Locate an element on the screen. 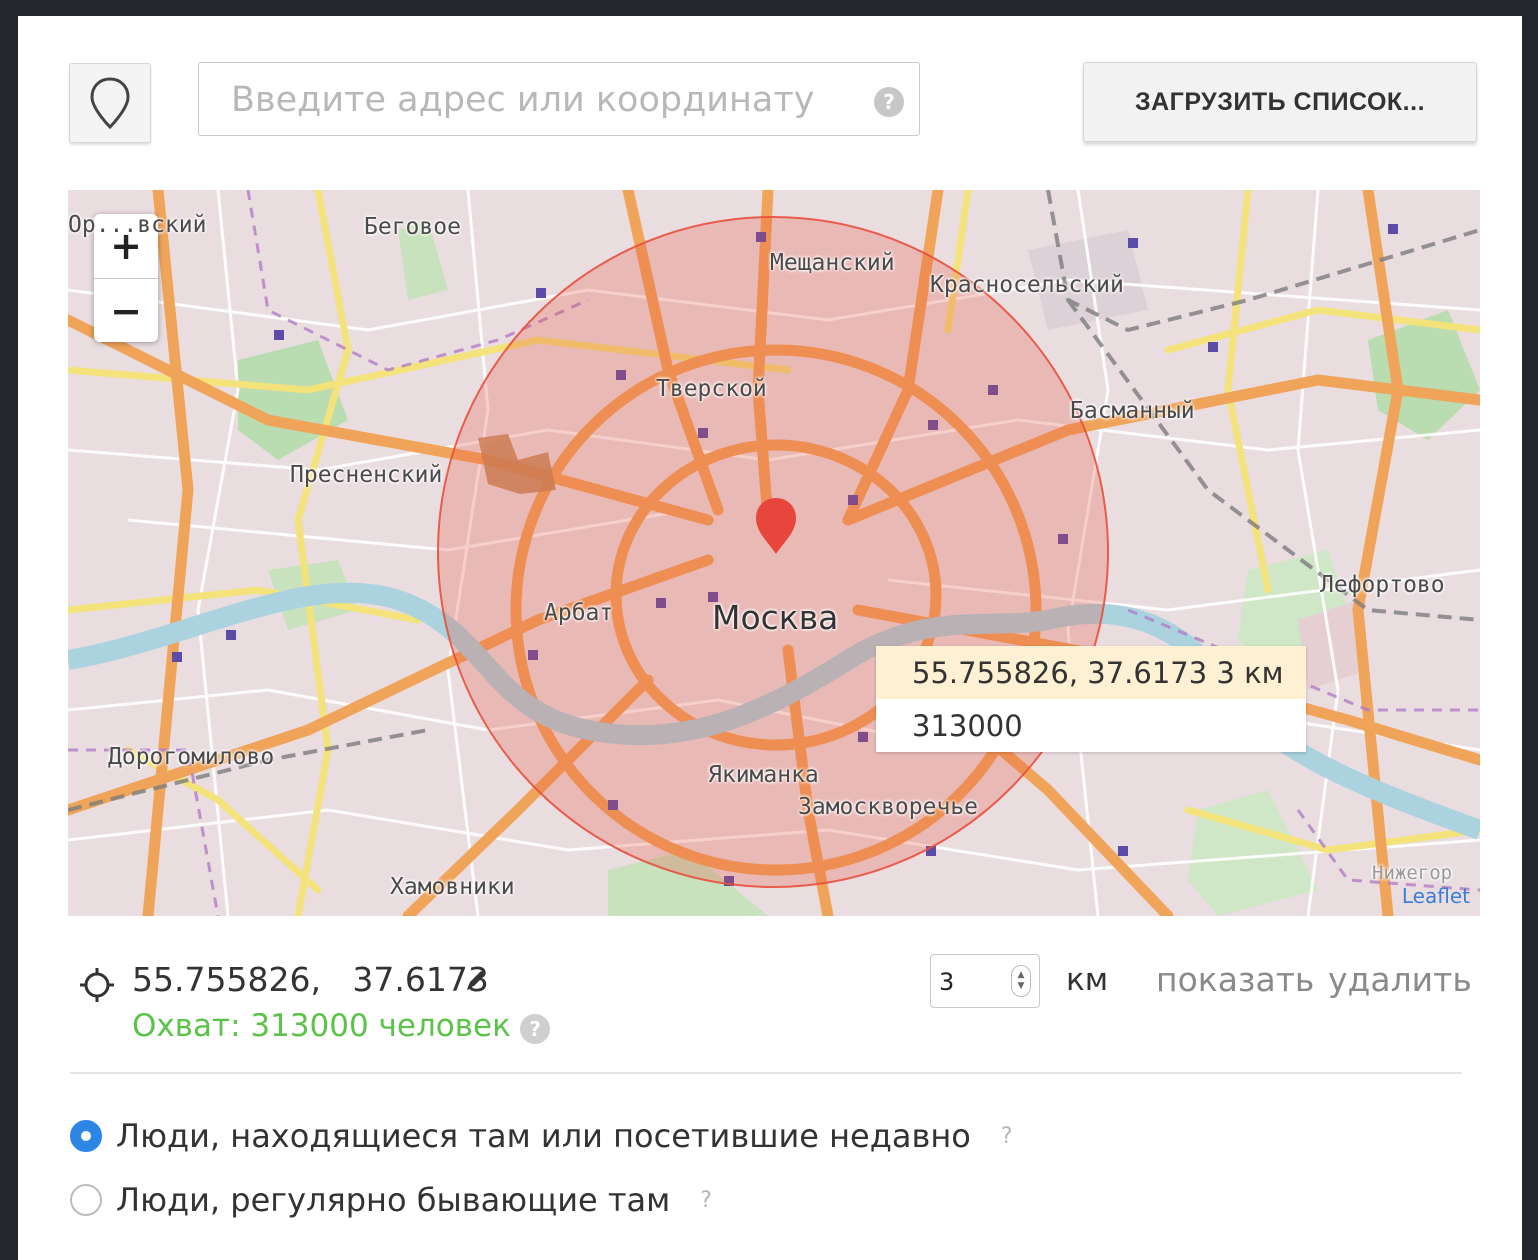 Image resolution: width=1538 pixels, height=1260 pixels. point-coordinates: 55.755826, 37.6173 is located at coordinates (310, 979).